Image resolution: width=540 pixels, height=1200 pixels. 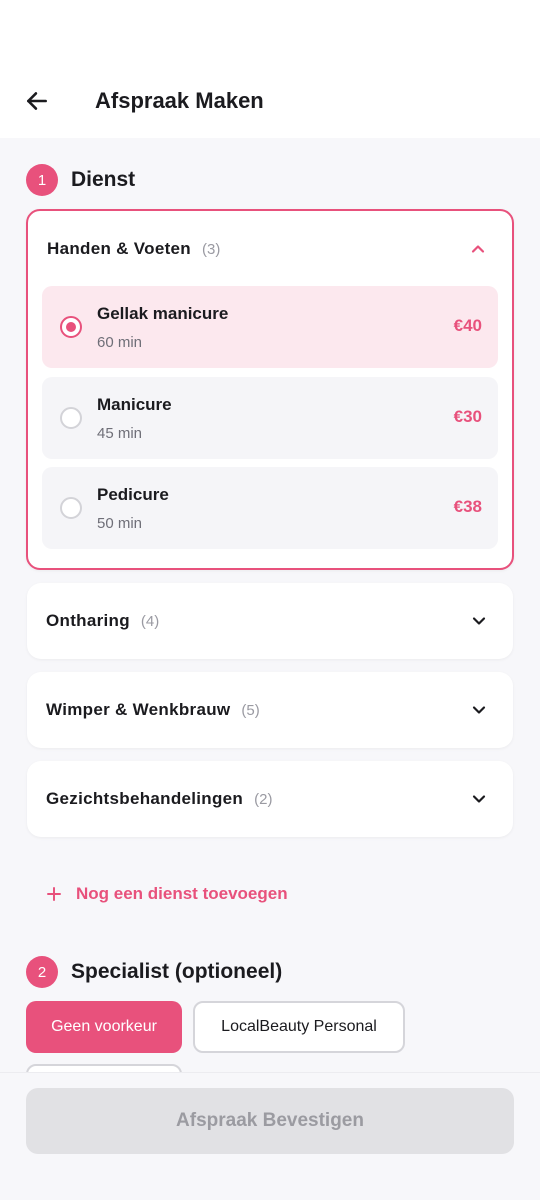 What do you see at coordinates (177, 971) in the screenshot?
I see `step-2-title: Specialist (optioneel)` at bounding box center [177, 971].